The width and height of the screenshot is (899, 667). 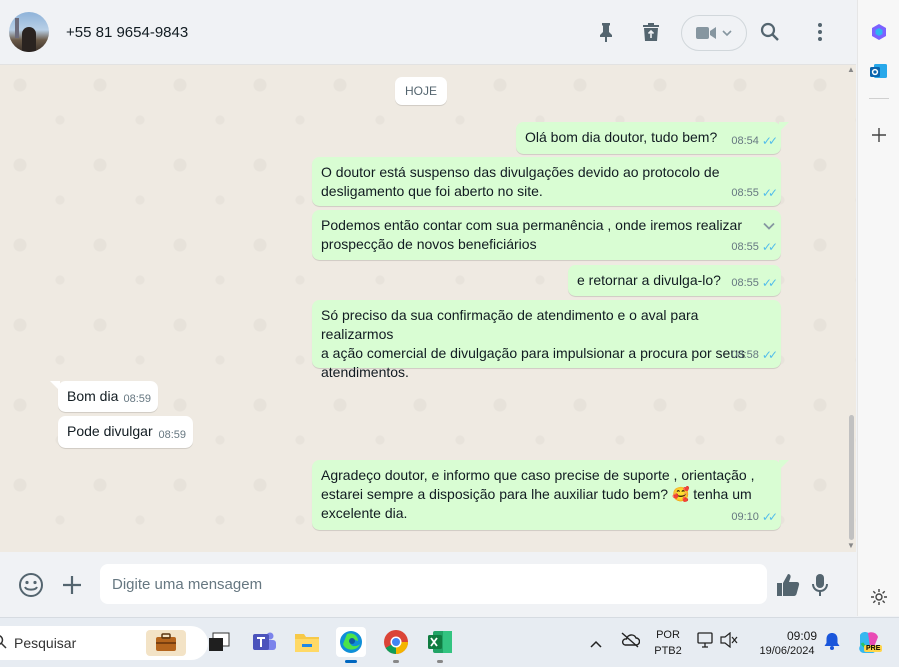 I want to click on settings-gear-icon, so click(x=879, y=597).